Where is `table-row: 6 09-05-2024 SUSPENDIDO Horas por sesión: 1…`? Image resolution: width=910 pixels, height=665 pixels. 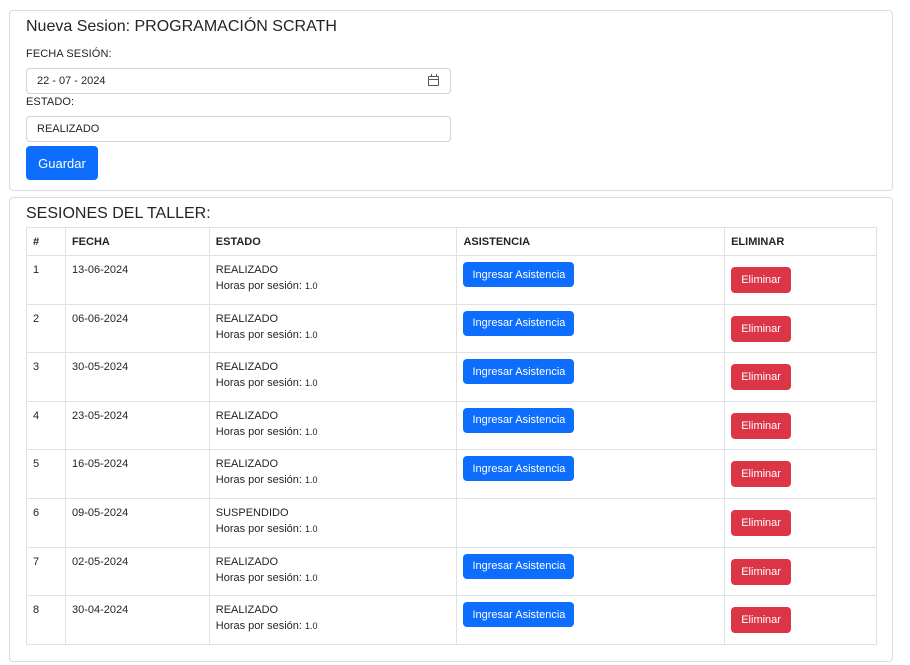
table-row: 6 09-05-2024 SUSPENDIDO Horas por sesión: 1… is located at coordinates (451, 522).